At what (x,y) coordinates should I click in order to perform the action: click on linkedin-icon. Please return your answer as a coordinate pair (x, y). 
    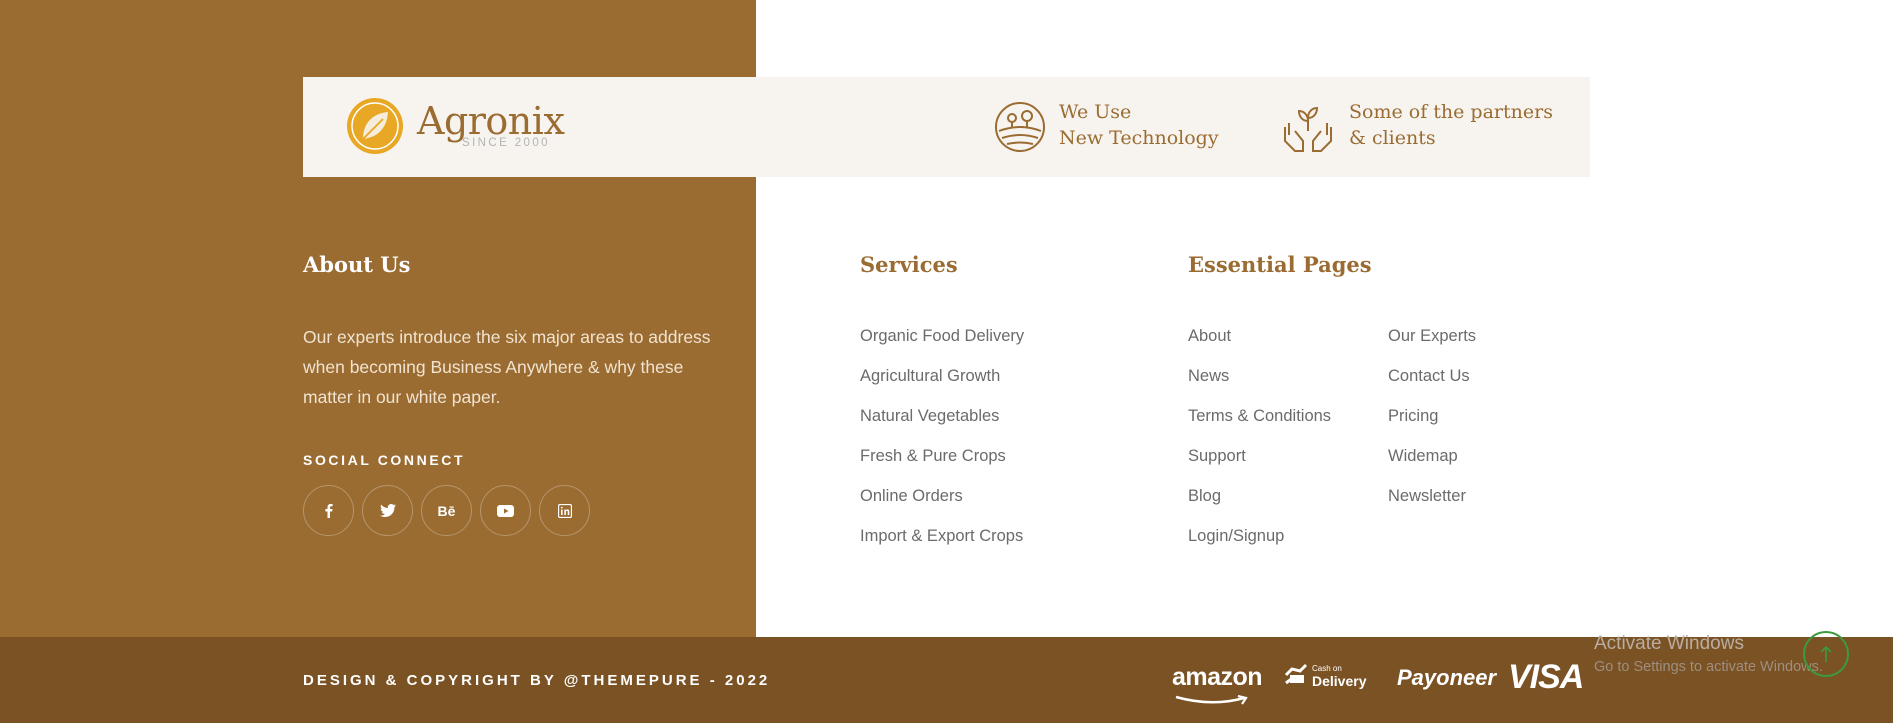
    Looking at the image, I should click on (564, 510).